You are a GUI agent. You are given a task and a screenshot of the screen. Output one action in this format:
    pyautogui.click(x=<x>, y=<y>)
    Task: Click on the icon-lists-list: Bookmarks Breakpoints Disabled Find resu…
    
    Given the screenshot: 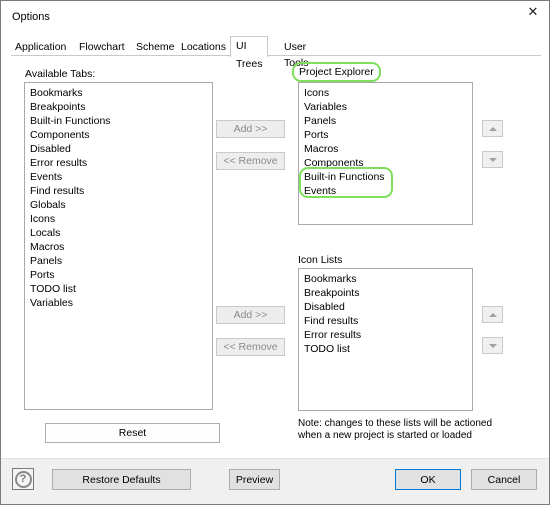 What is the action you would take?
    pyautogui.click(x=385, y=339)
    